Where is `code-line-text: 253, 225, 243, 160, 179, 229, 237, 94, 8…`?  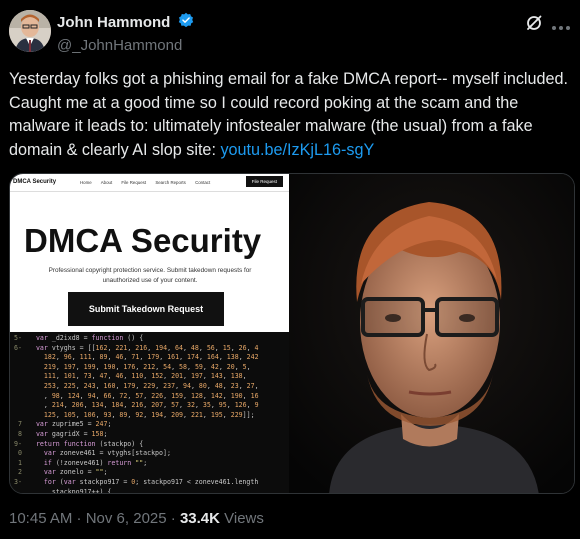
code-line-text: 253, 225, 243, 160, 179, 229, 237, 94, 8… is located at coordinates (151, 385).